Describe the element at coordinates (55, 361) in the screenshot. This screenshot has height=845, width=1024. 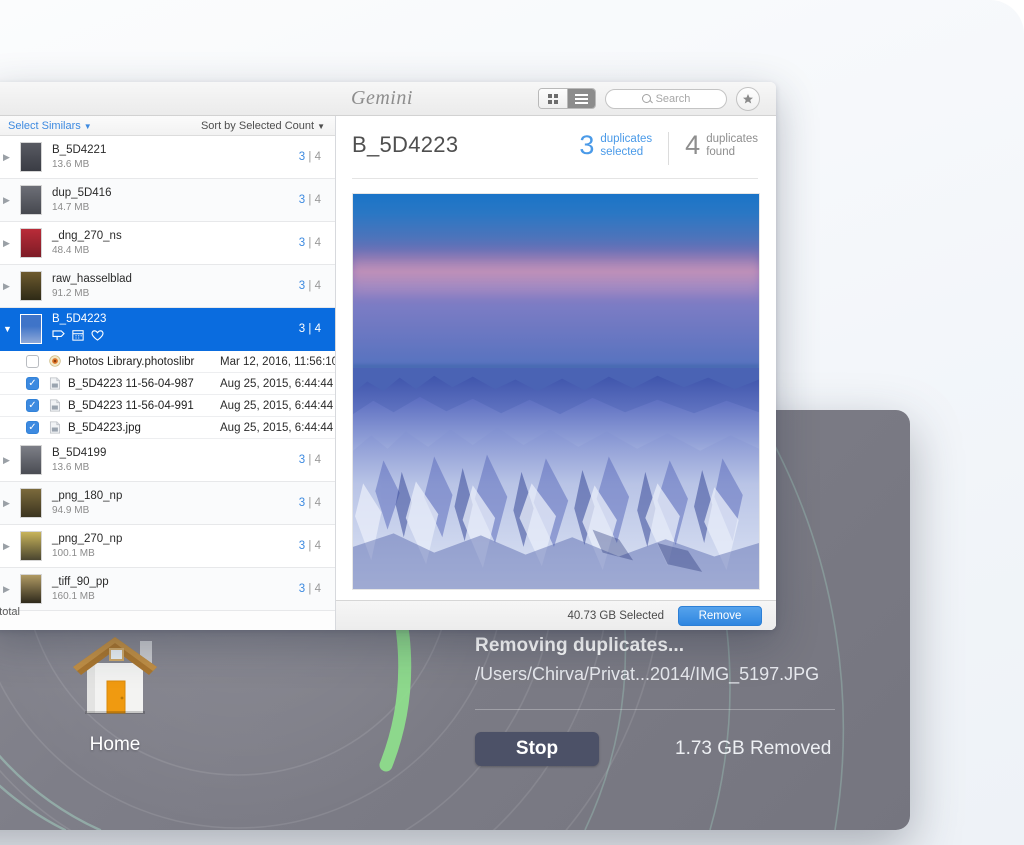
I see `photos-library-icon` at that location.